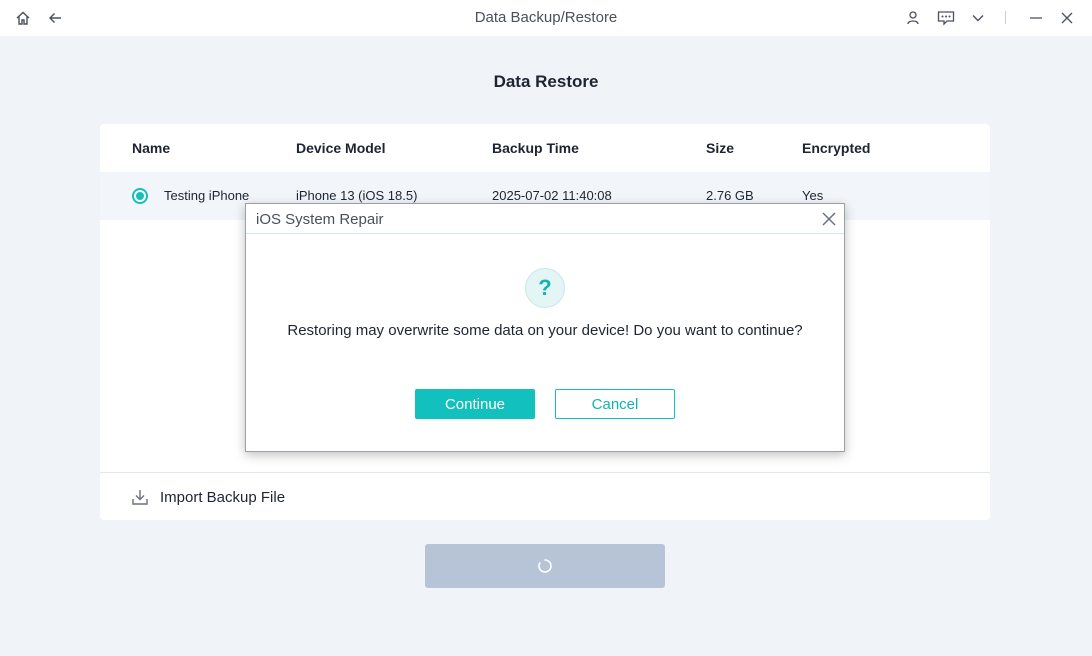 The image size is (1092, 656). What do you see at coordinates (730, 195) in the screenshot?
I see `cell-size: 2.76 GB` at bounding box center [730, 195].